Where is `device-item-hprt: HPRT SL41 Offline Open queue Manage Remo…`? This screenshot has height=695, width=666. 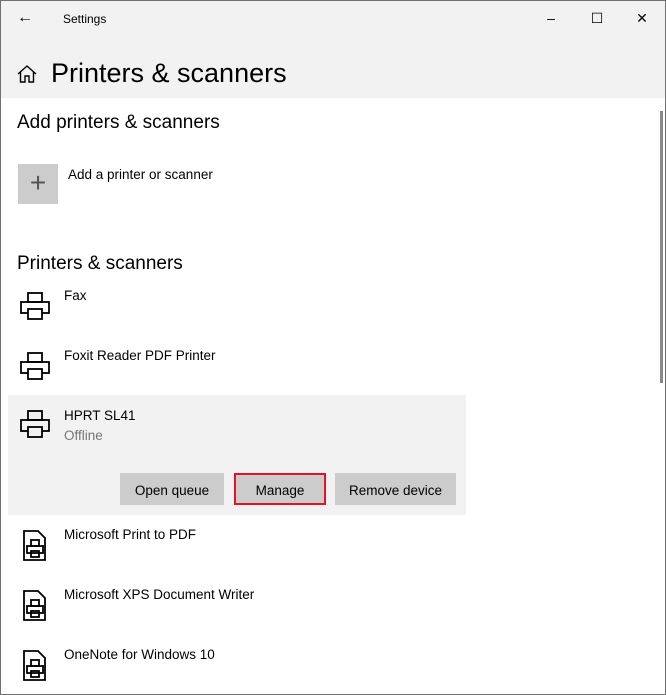
device-item-hprt: HPRT SL41 Offline Open queue Manage Remo… is located at coordinates (237, 455).